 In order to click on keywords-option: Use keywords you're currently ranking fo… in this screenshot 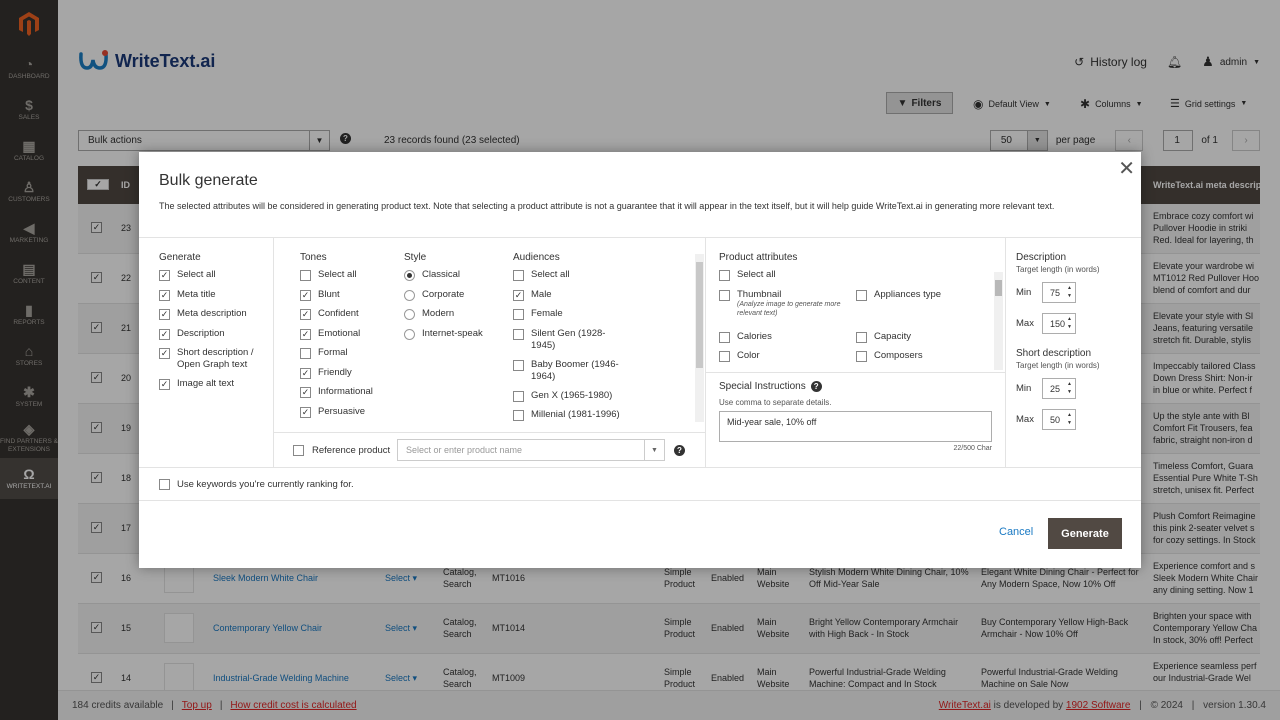, I will do `click(256, 484)`.